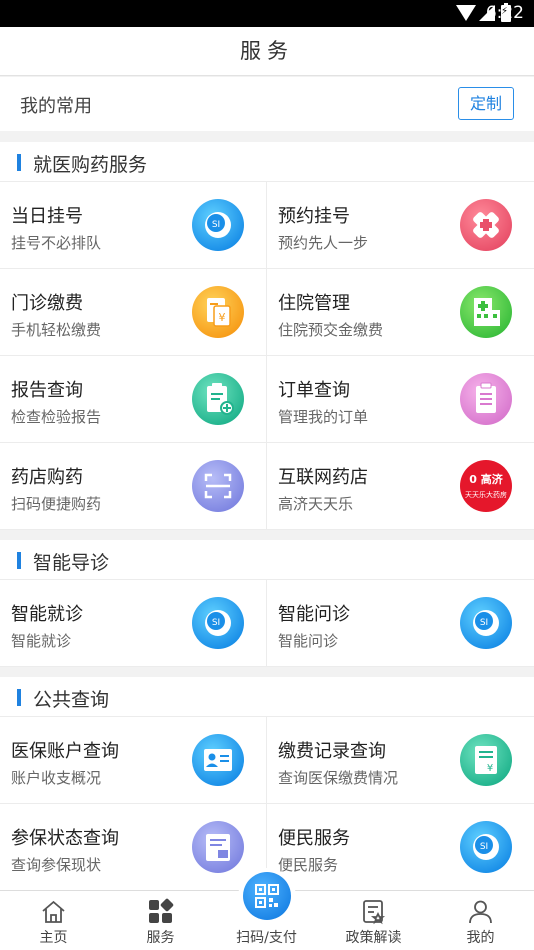 The height and width of the screenshot is (950, 534). Describe the element at coordinates (480, 912) in the screenshot. I see `user-icon` at that location.